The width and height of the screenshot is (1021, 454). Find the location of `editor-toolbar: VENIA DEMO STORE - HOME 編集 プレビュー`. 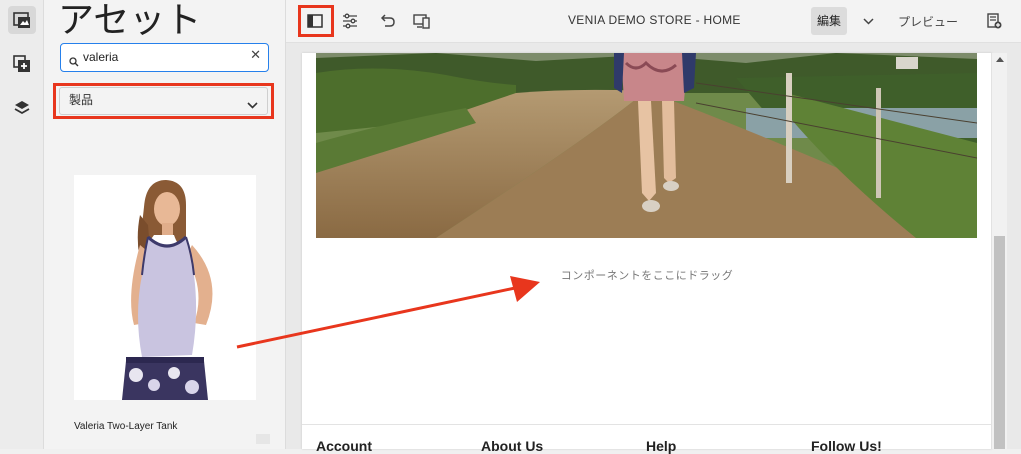

editor-toolbar: VENIA DEMO STORE - HOME 編集 プレビュー is located at coordinates (653, 21).